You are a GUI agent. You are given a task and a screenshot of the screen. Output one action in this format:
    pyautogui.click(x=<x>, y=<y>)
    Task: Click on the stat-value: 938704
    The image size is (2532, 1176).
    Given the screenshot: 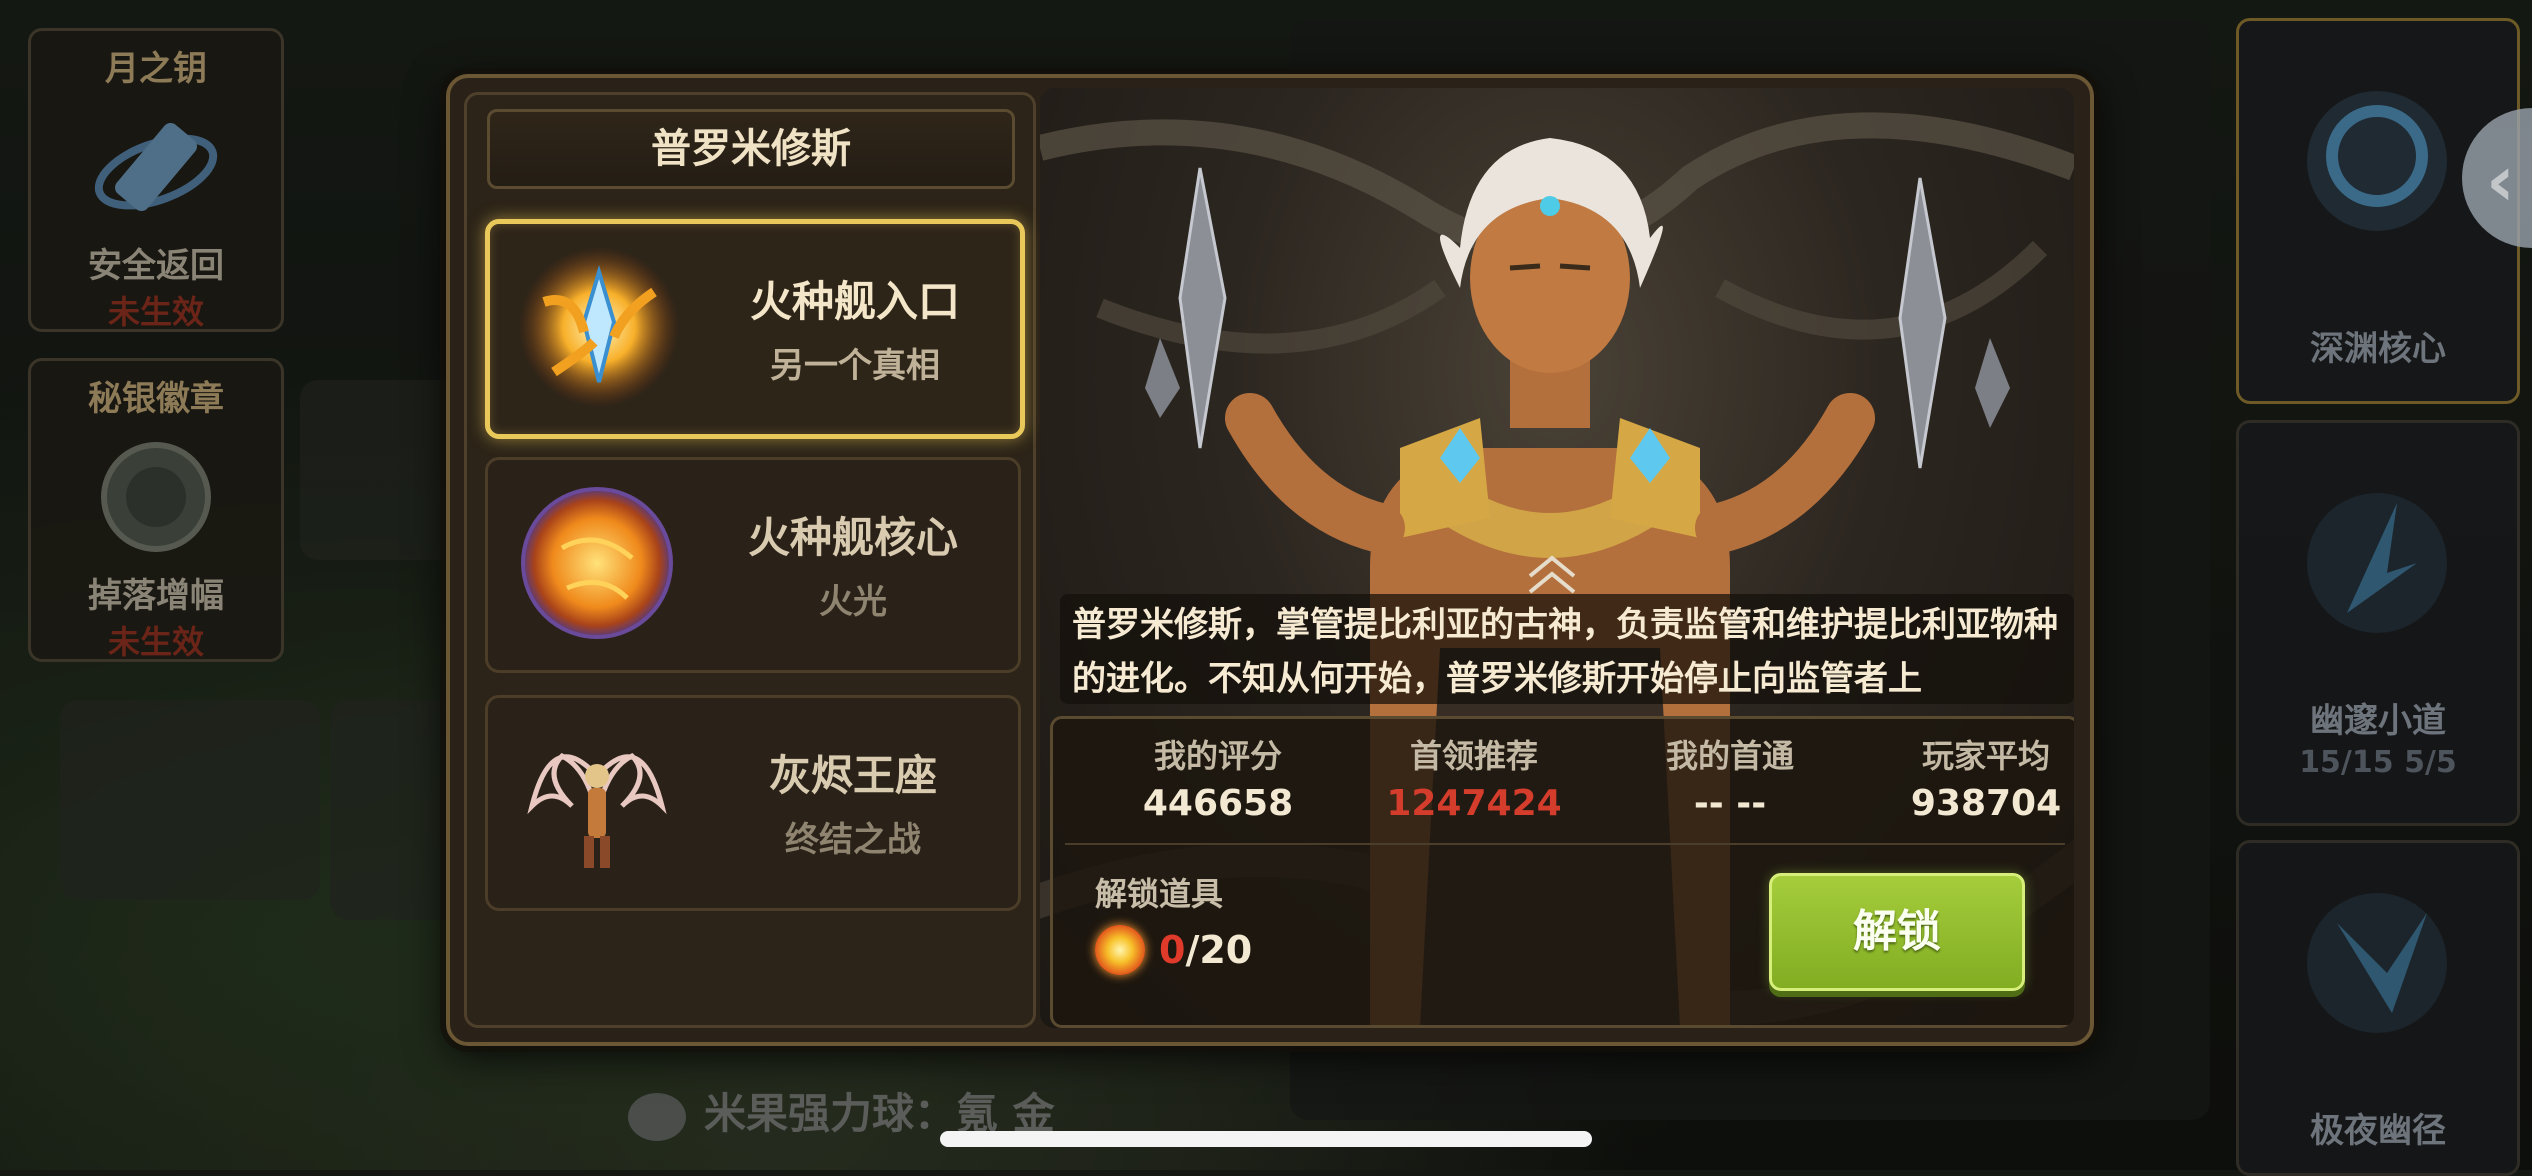 What is the action you would take?
    pyautogui.click(x=1986, y=803)
    